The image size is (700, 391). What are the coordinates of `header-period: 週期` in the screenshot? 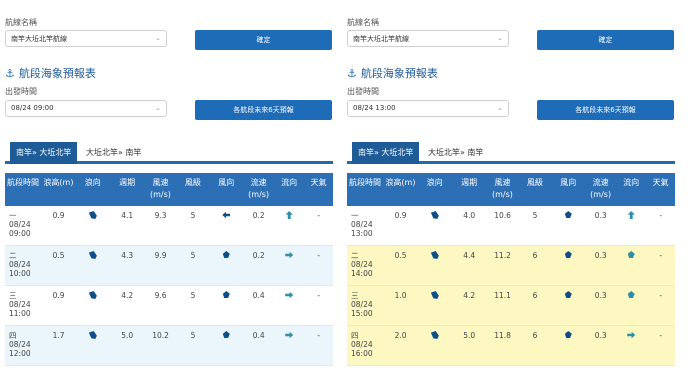 It's located at (469, 182).